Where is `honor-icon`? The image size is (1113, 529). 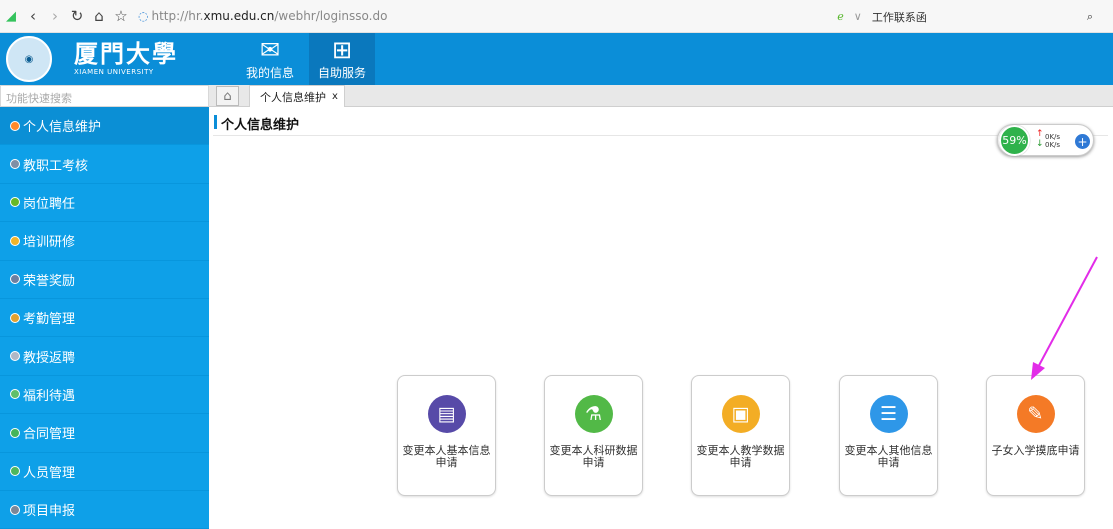 honor-icon is located at coordinates (15, 279).